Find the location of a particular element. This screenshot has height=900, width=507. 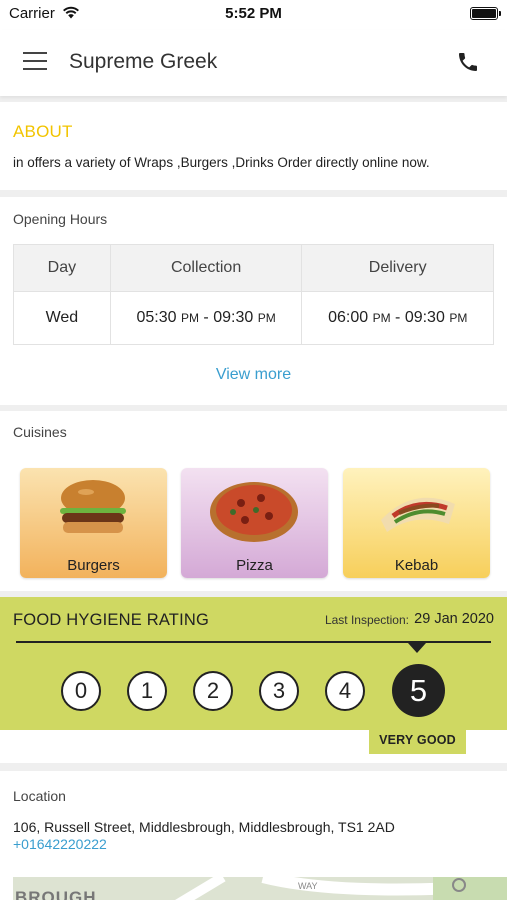

location-phone-link: +01642220222 is located at coordinates (60, 844).